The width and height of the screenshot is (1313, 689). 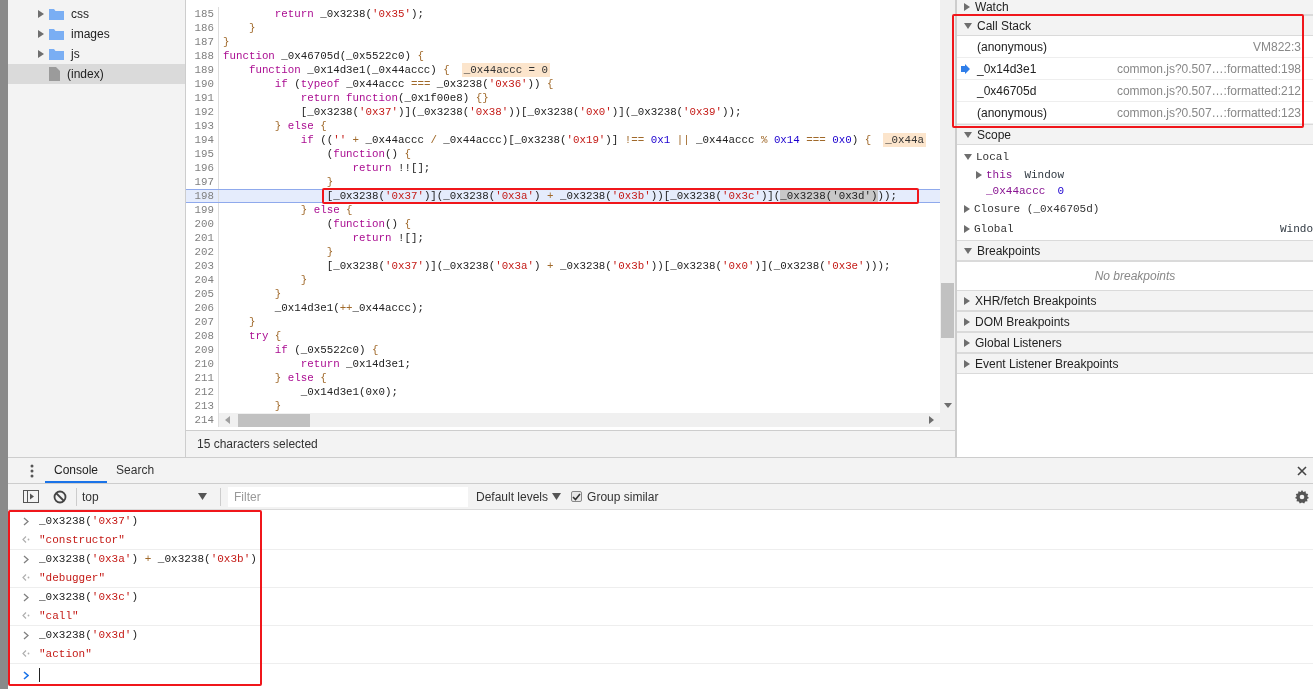 I want to click on levels-dropdown: Default levels, so click(x=519, y=496).